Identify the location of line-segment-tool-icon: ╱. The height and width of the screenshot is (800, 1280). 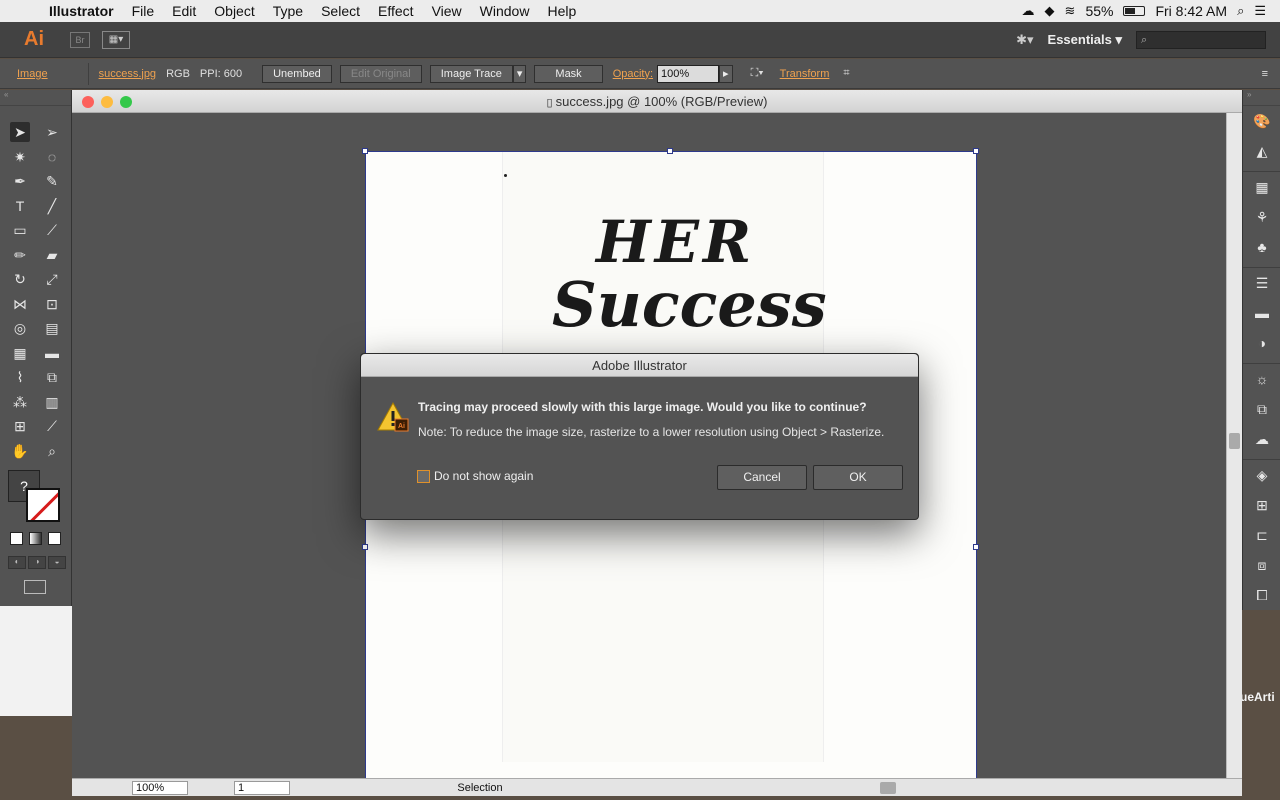
(52, 206).